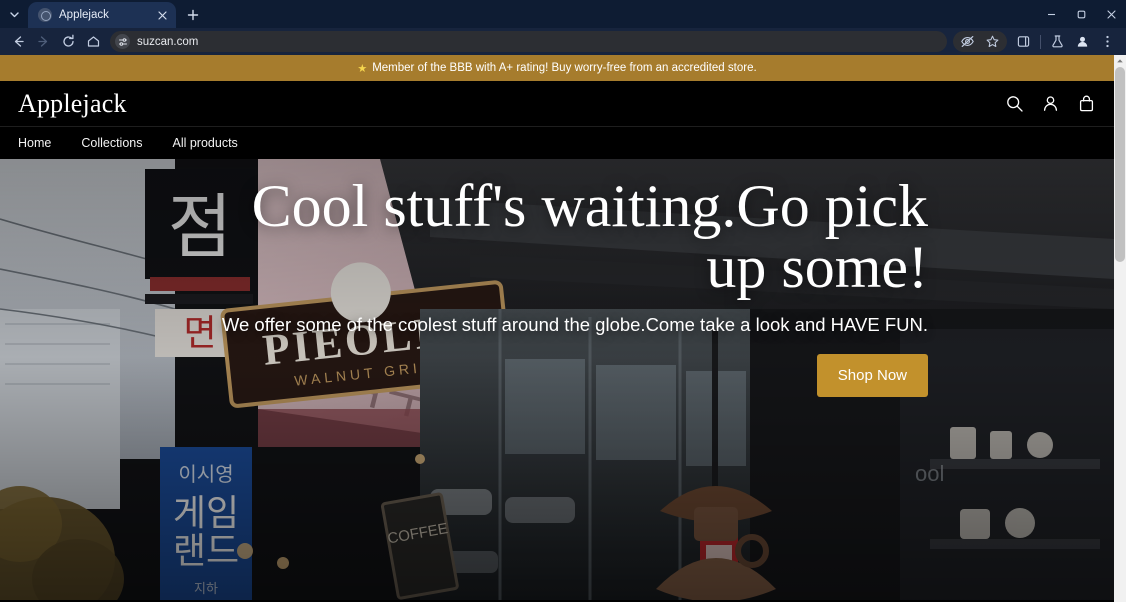 This screenshot has width=1126, height=602. I want to click on header-icon-group, so click(1050, 103).